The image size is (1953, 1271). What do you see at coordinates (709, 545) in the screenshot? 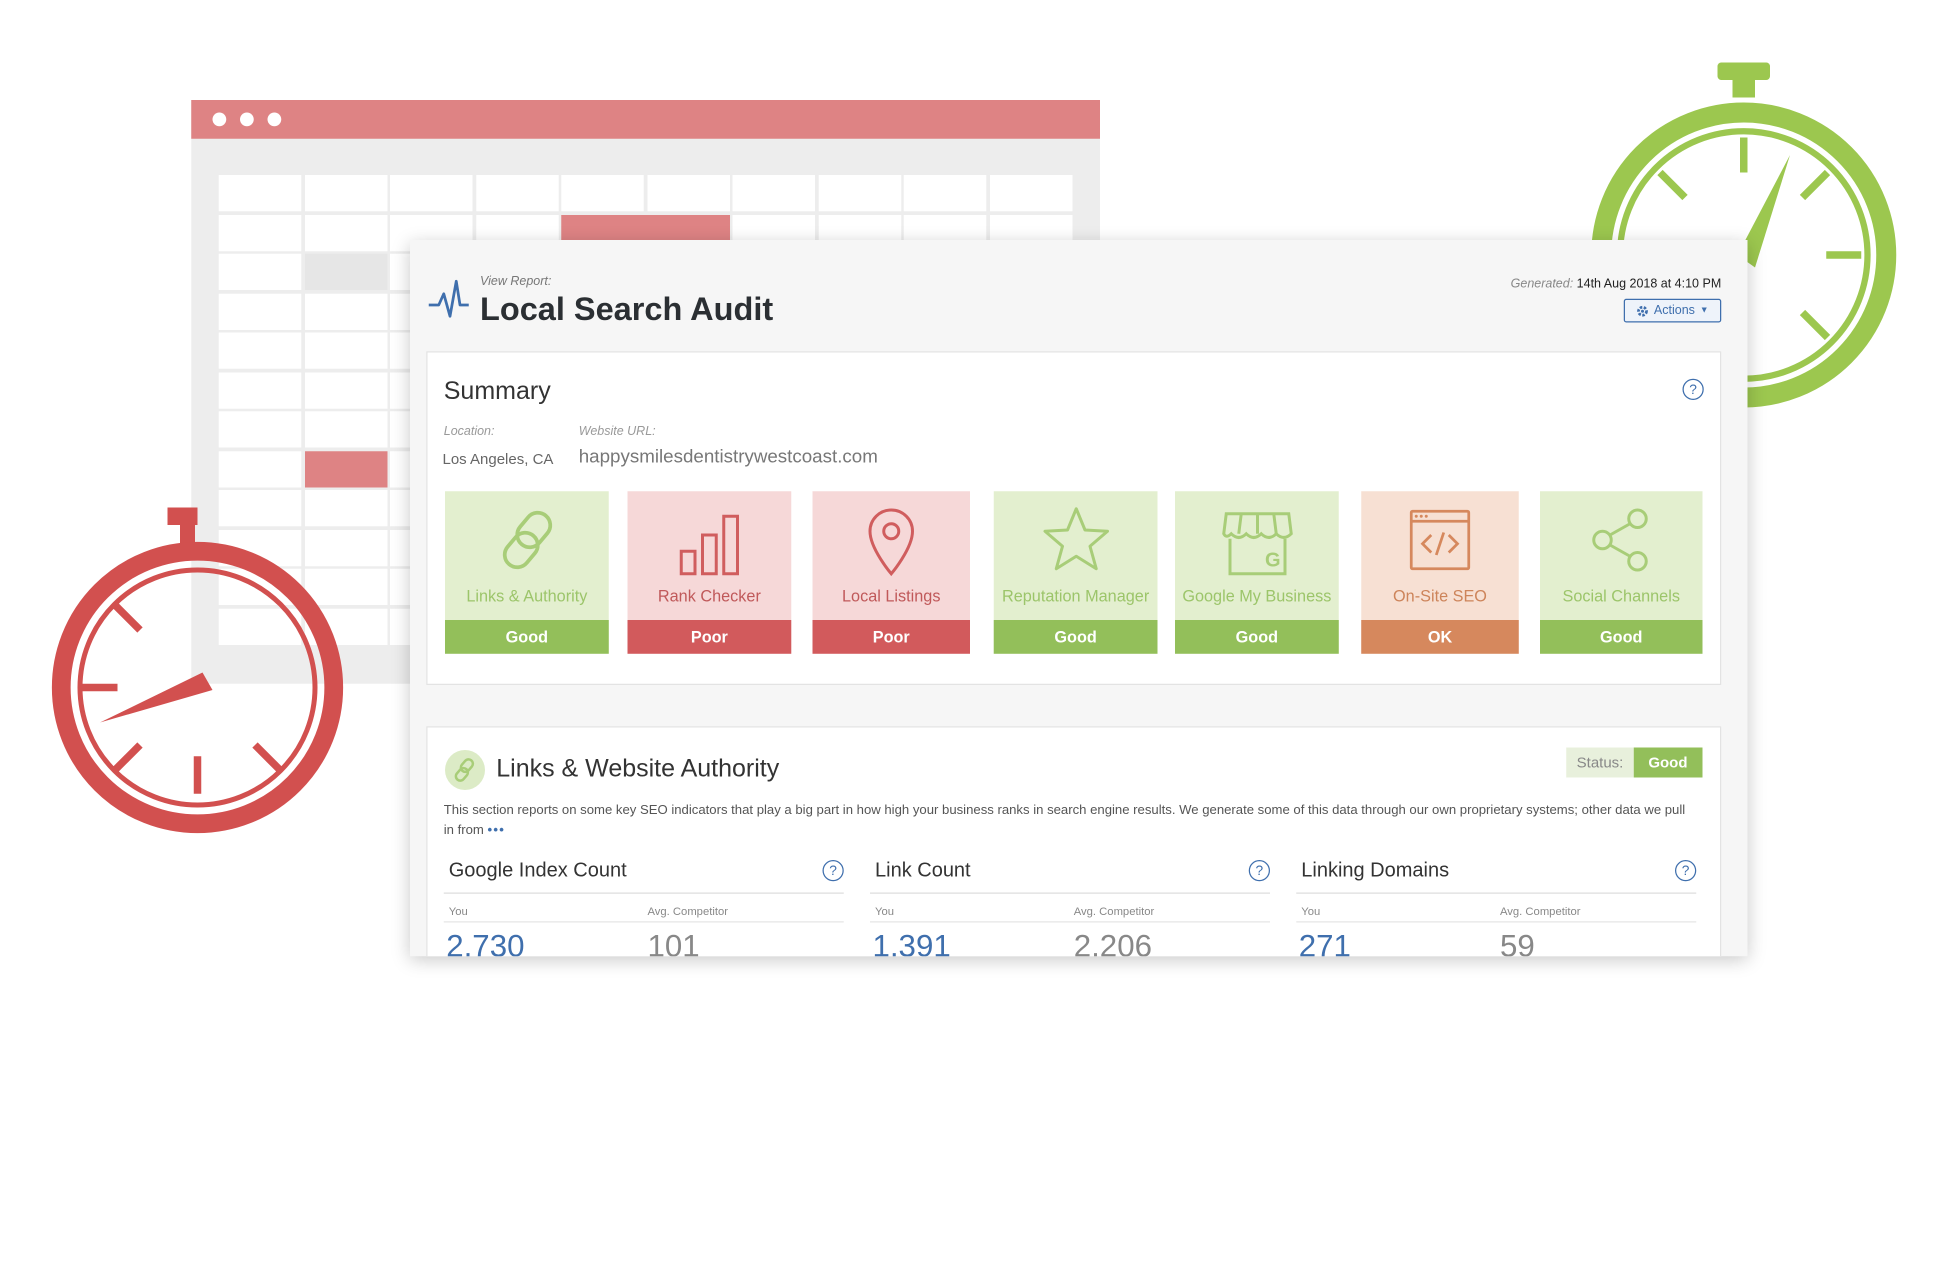
I see `bar-chart-icon` at bounding box center [709, 545].